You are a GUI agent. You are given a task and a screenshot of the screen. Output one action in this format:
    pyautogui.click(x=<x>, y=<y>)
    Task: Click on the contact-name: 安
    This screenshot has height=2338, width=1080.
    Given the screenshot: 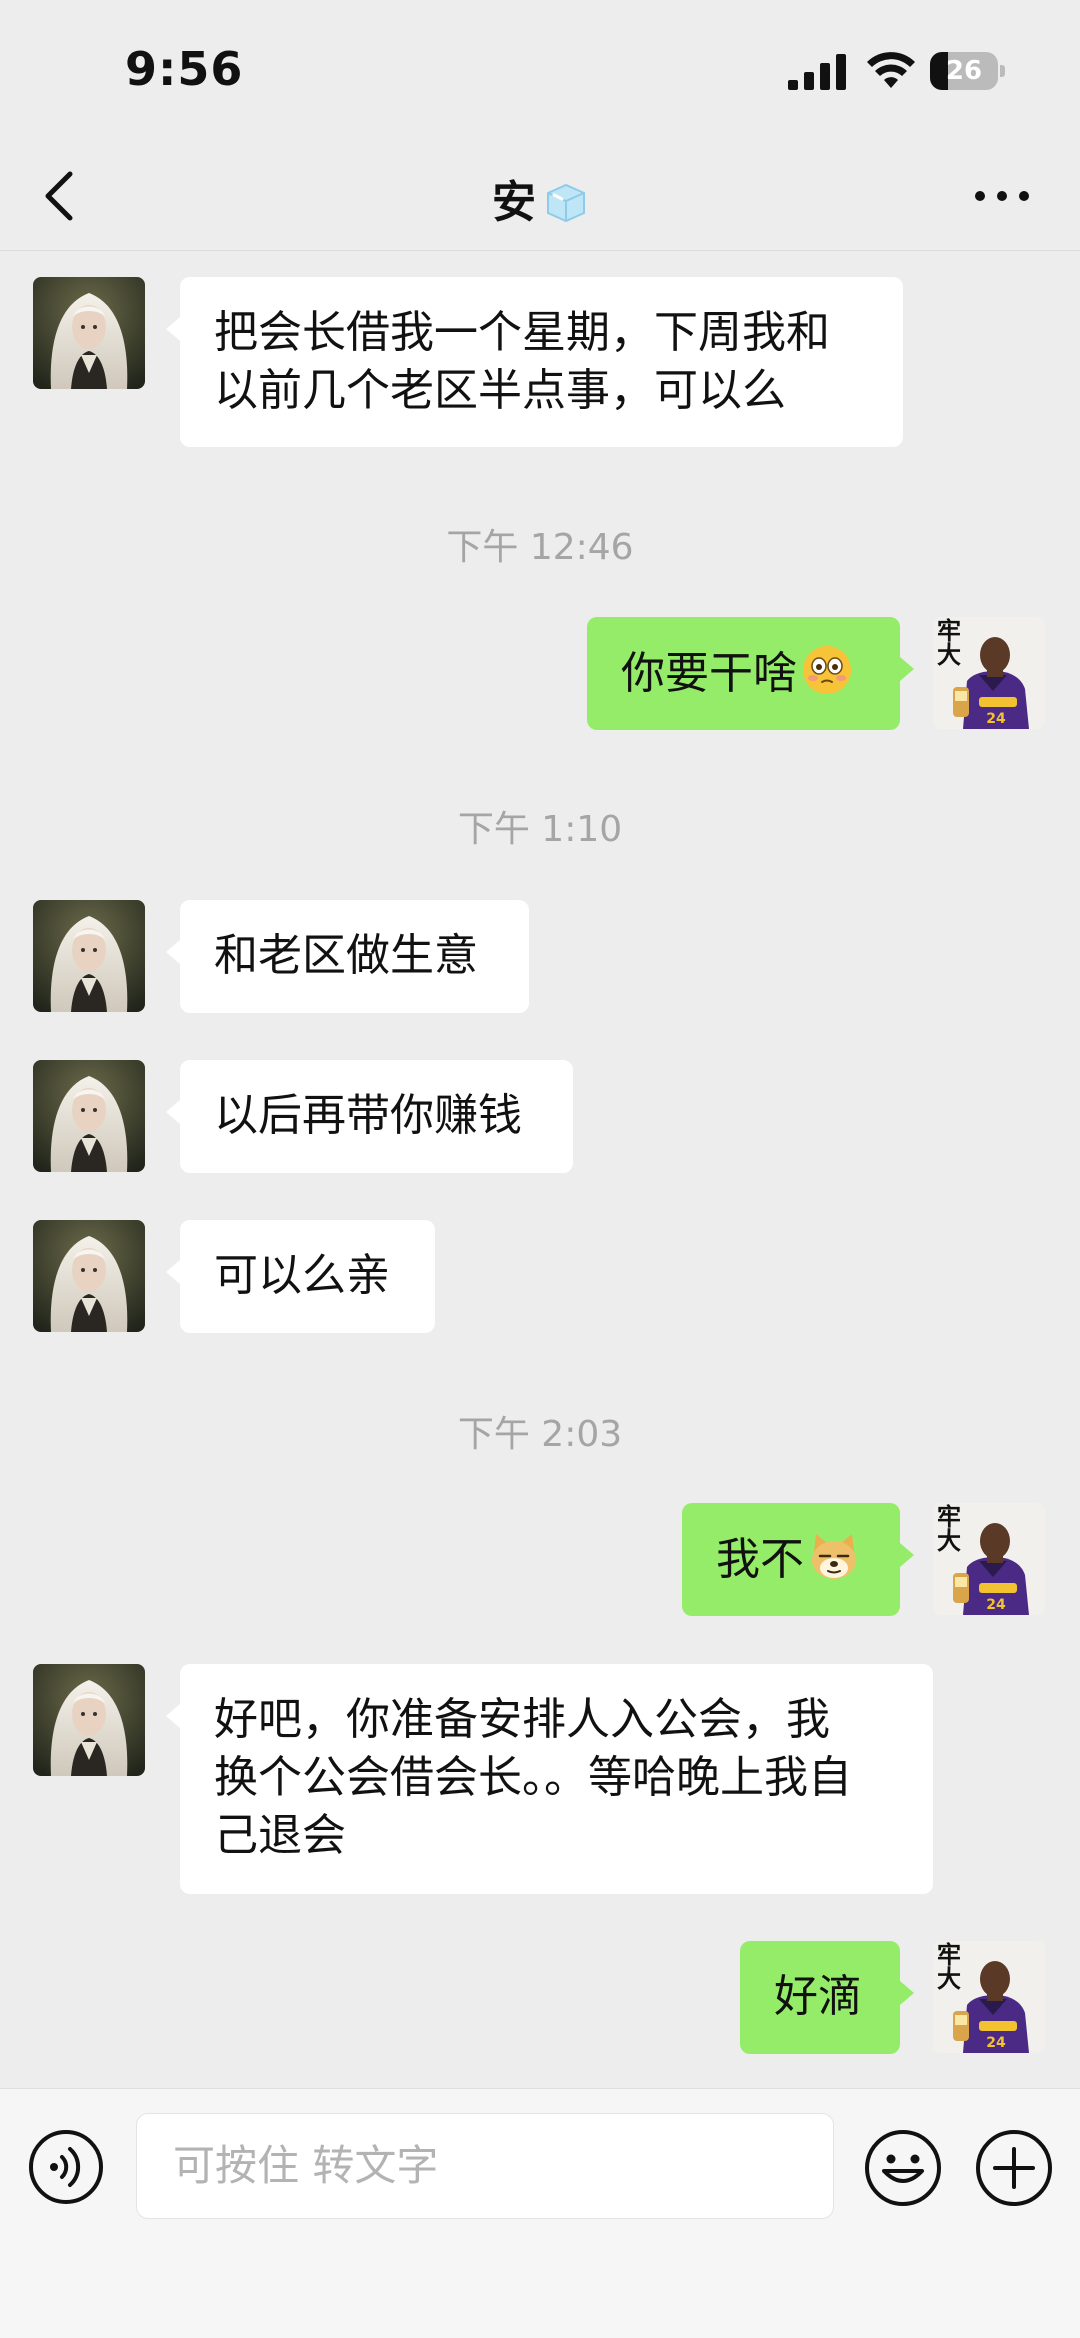 What is the action you would take?
    pyautogui.click(x=514, y=202)
    